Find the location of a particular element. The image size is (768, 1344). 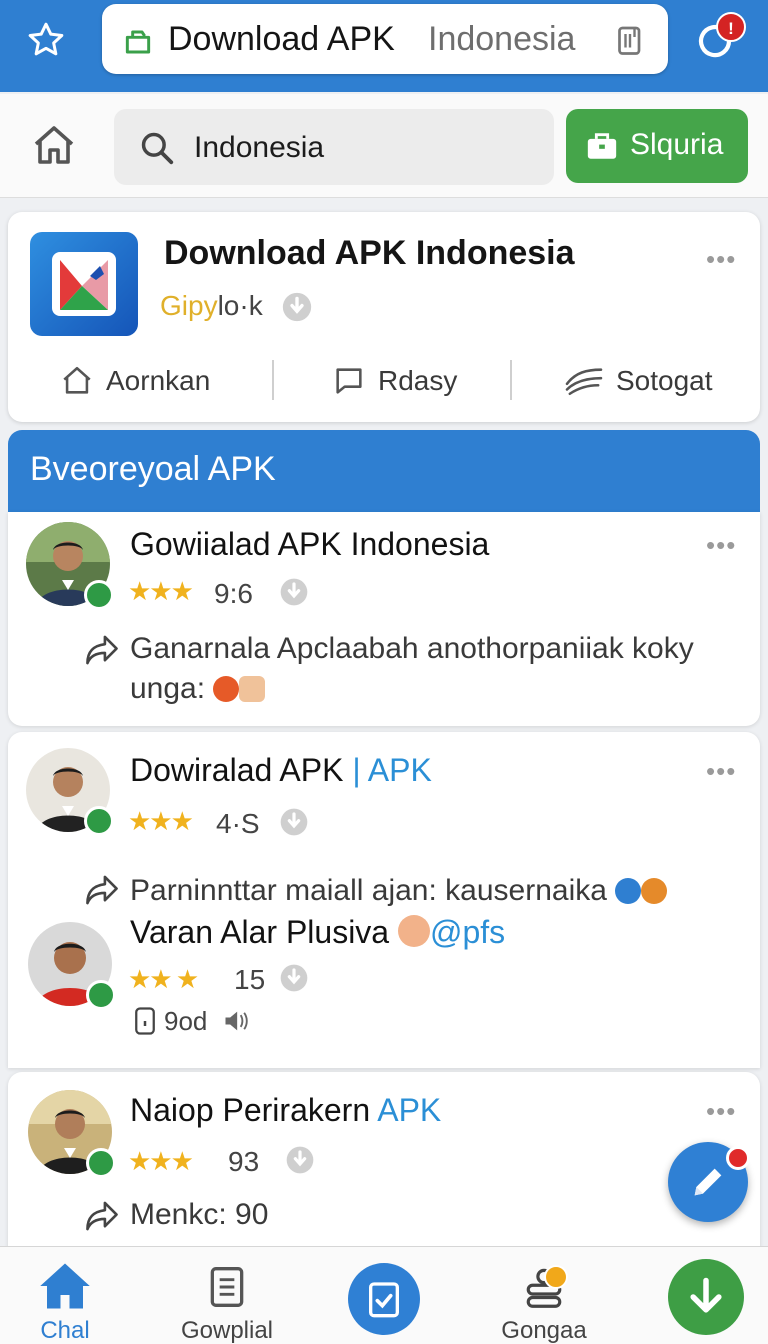

post-author-name: Naiop Perirakern is located at coordinates (250, 1110).